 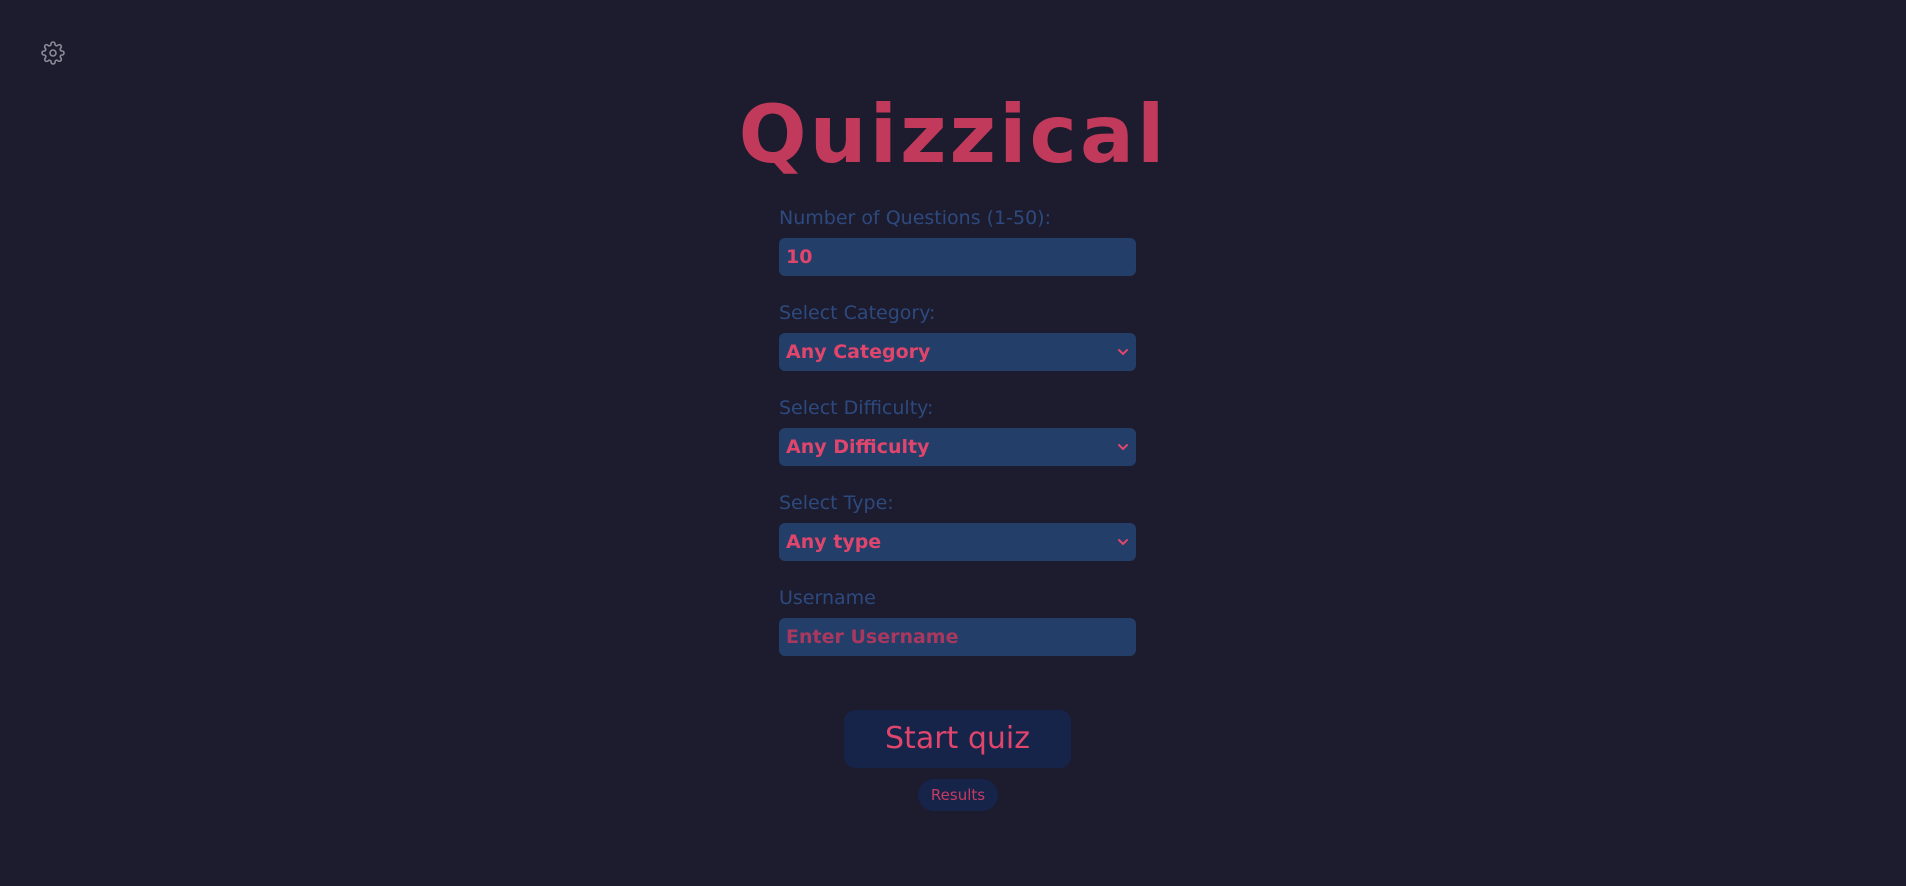 I want to click on username-label: Username, so click(x=827, y=598).